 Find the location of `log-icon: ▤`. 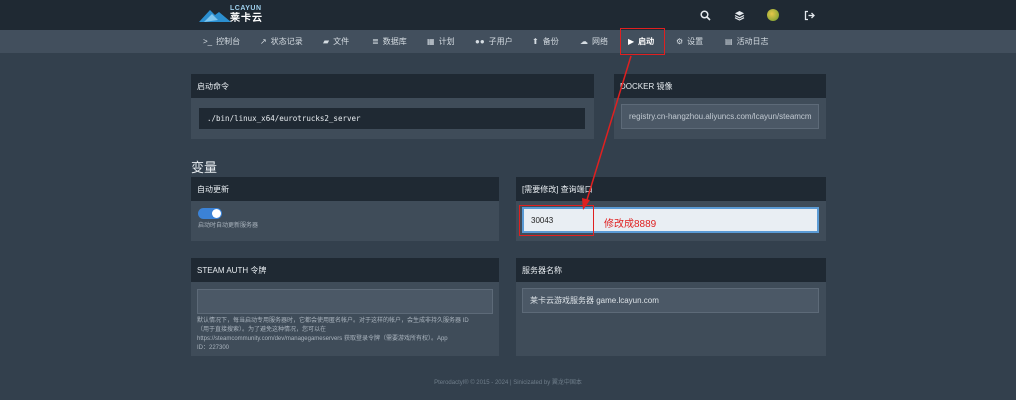

log-icon: ▤ is located at coordinates (729, 41).